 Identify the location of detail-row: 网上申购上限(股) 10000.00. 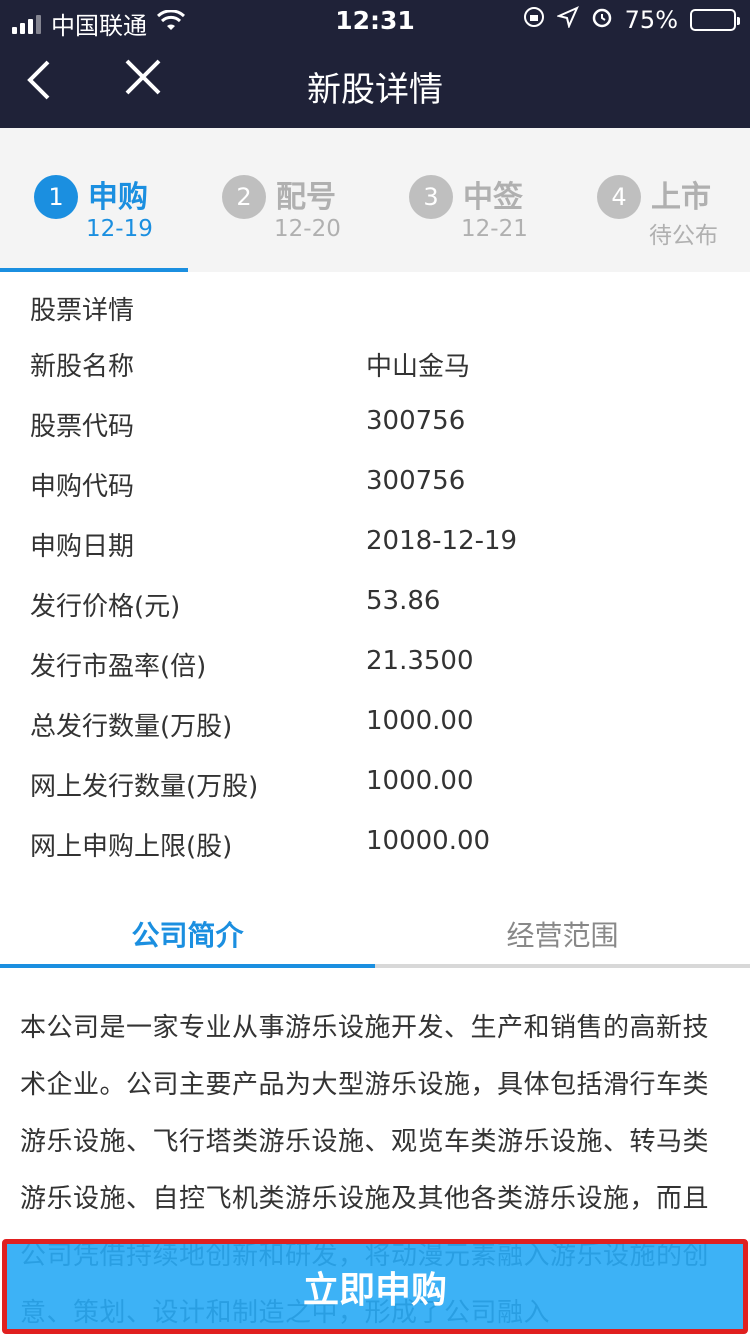
(375, 846).